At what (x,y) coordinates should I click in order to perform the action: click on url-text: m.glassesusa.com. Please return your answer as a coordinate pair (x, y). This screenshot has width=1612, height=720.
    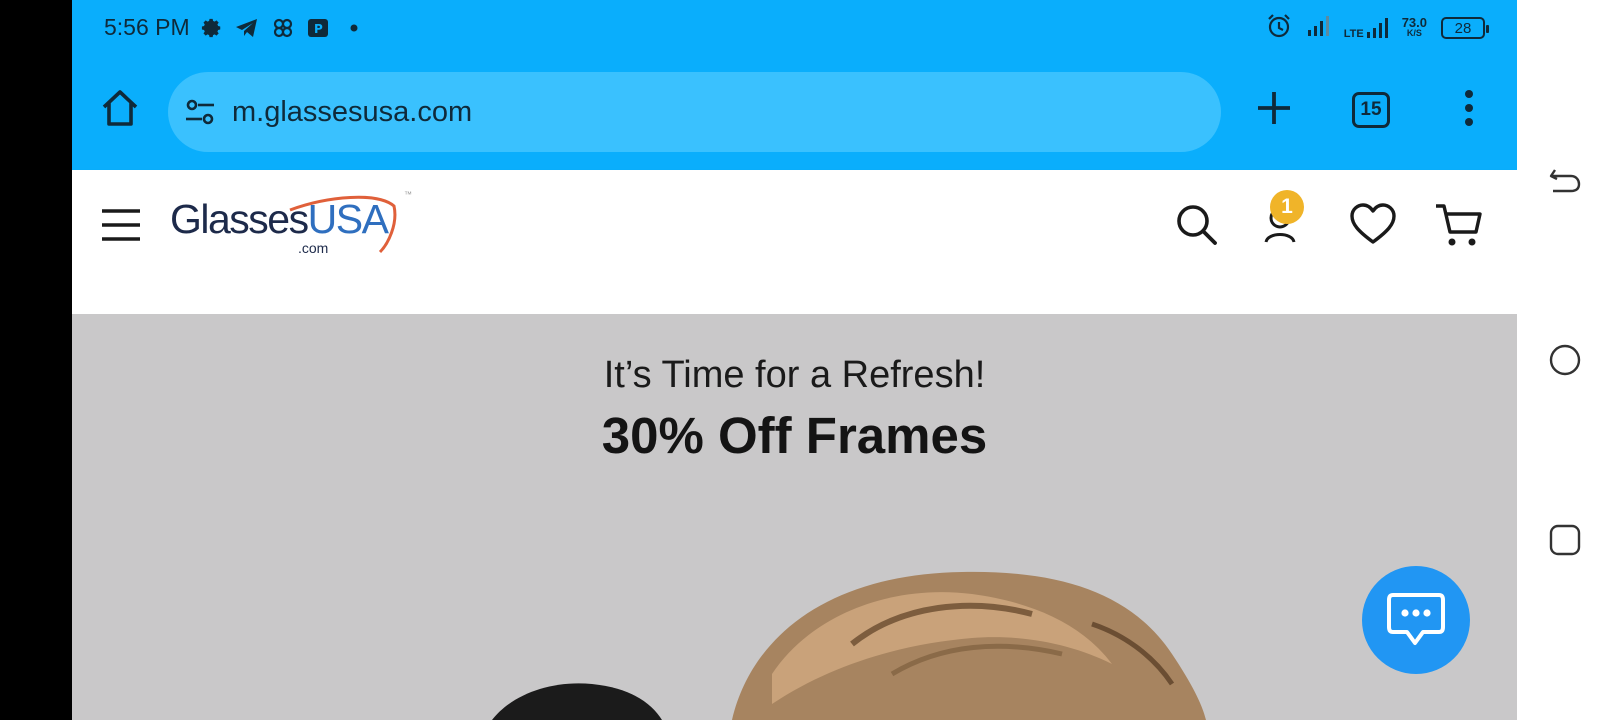
    Looking at the image, I should click on (352, 112).